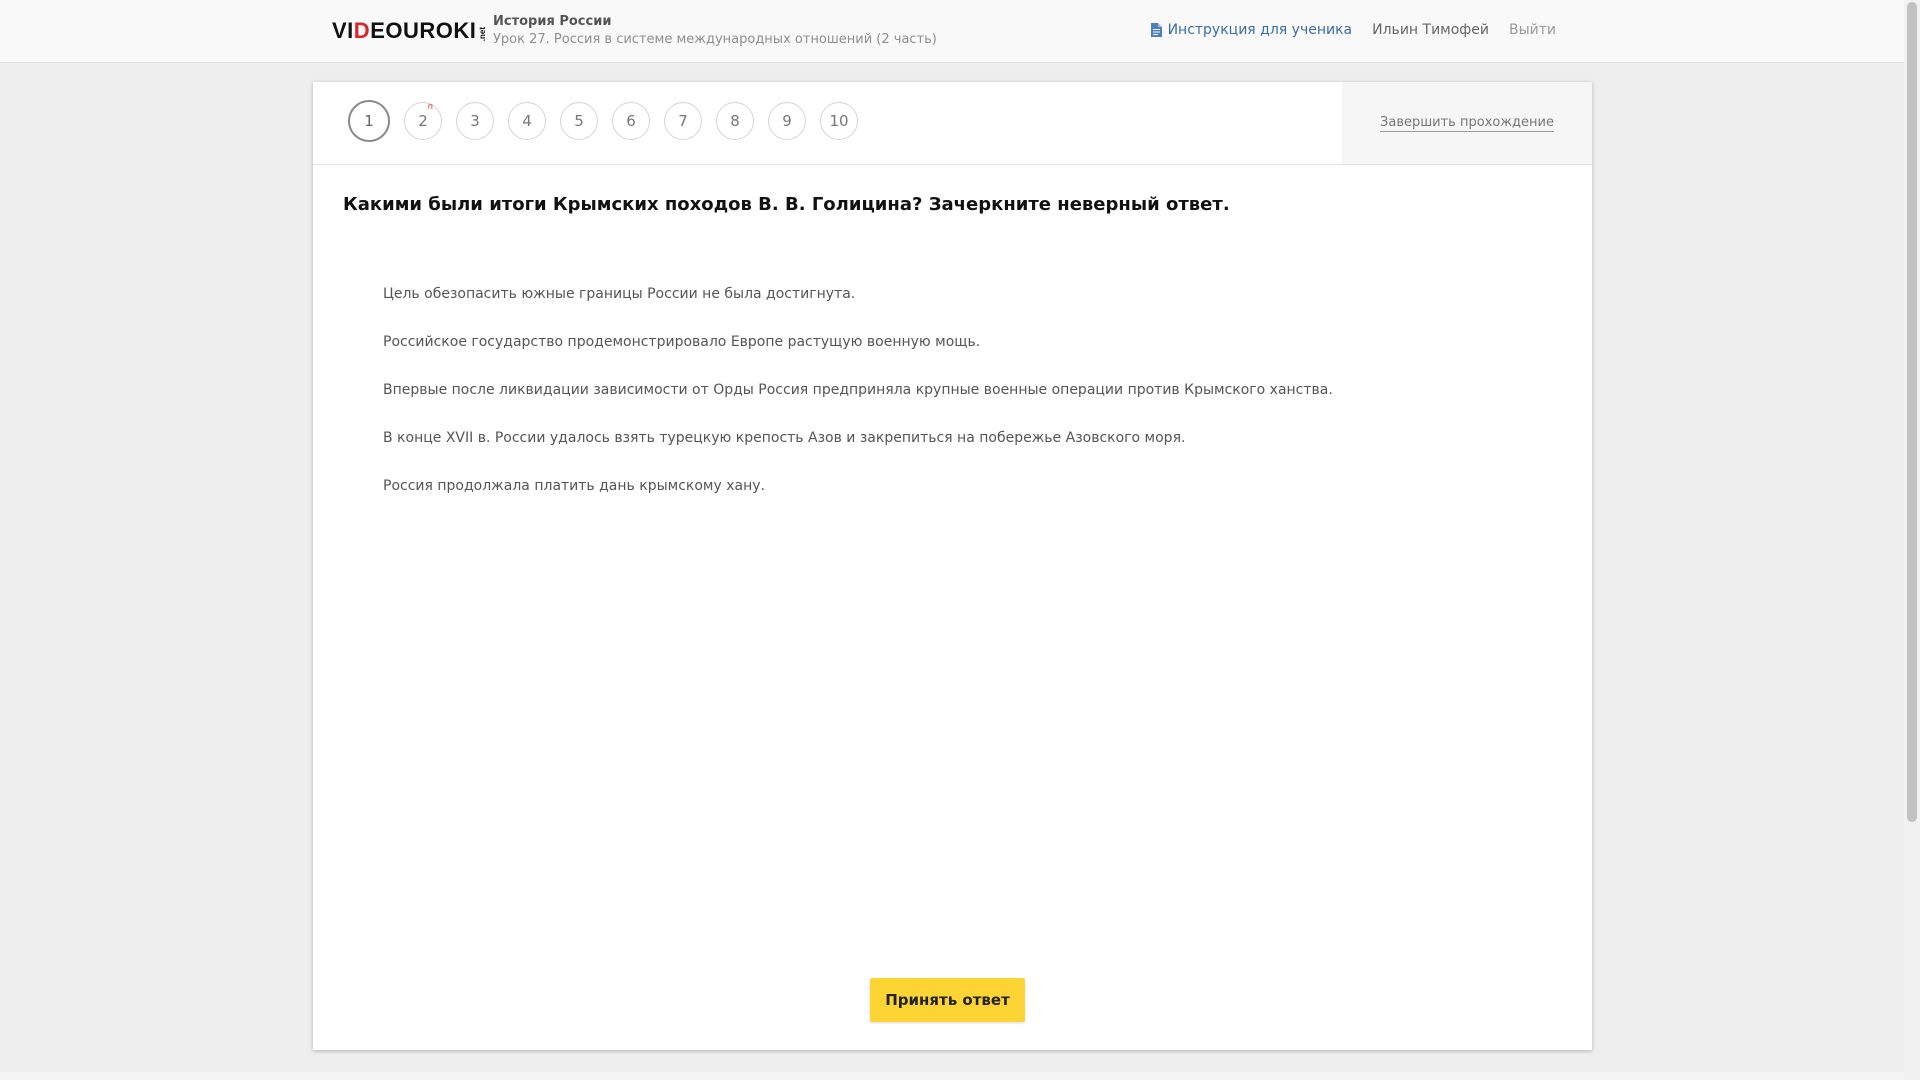 This screenshot has height=1080, width=1920. I want to click on step-9: 9, so click(787, 121).